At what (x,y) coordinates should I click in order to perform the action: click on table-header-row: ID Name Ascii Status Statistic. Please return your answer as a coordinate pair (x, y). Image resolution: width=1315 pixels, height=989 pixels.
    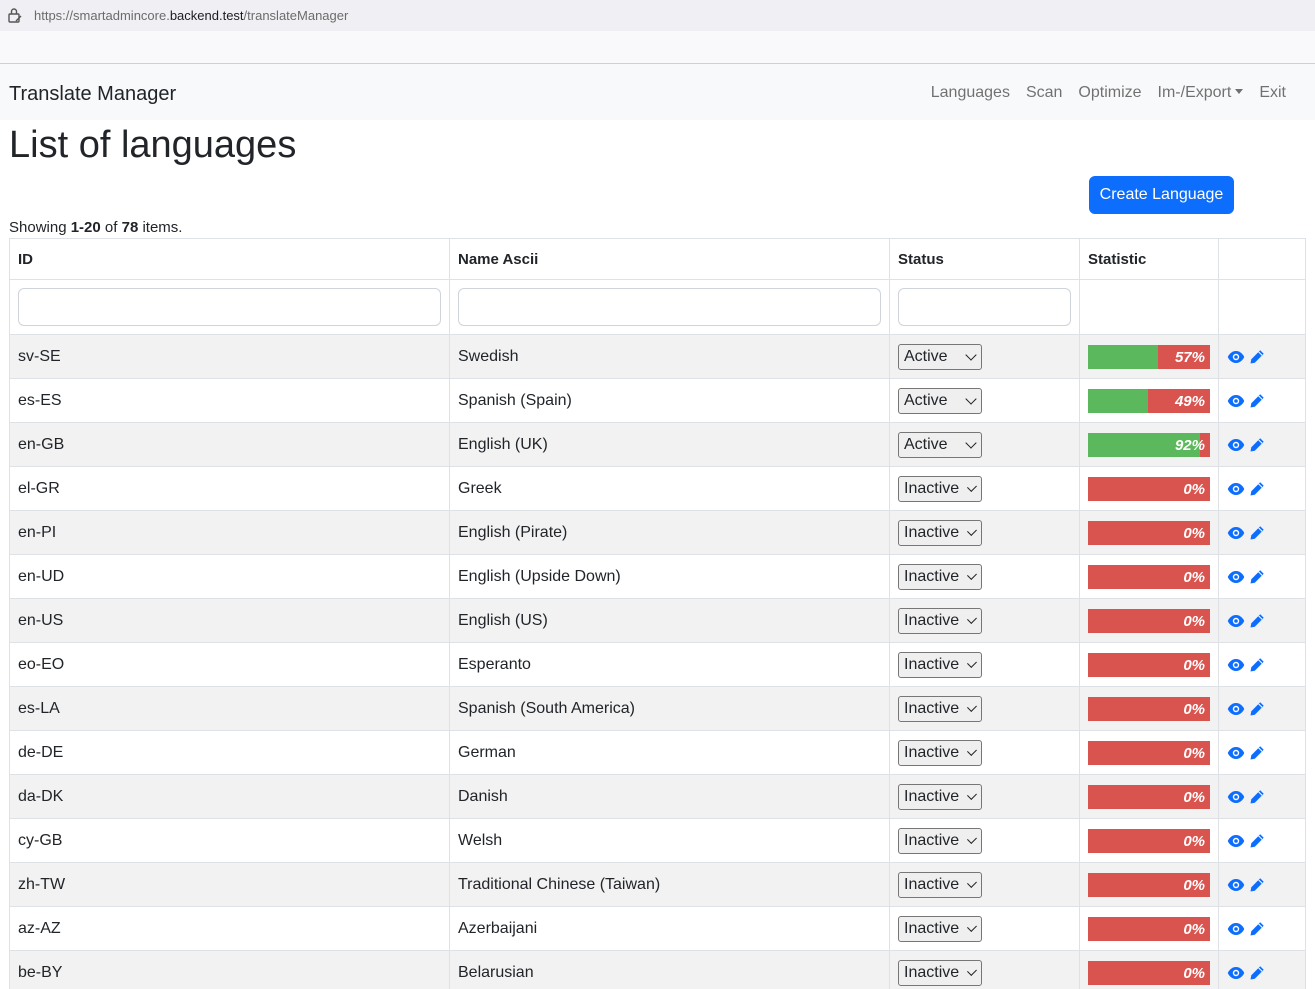
    Looking at the image, I should click on (657, 259).